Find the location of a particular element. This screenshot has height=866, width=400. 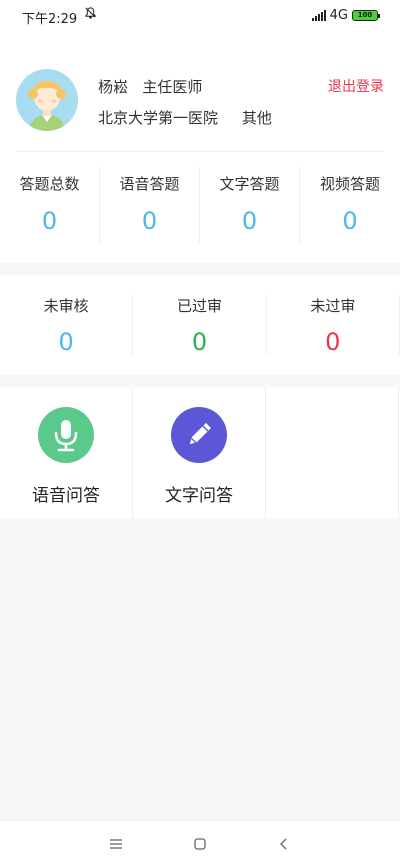

hospital-info: 北京大学第一医院 其他 is located at coordinates (185, 117).